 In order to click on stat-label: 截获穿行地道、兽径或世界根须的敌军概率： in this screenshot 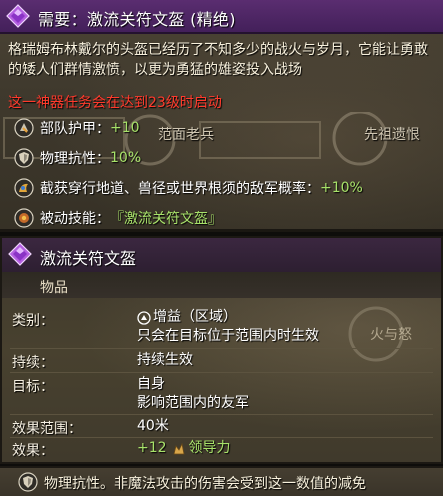, I will do `click(180, 189)`.